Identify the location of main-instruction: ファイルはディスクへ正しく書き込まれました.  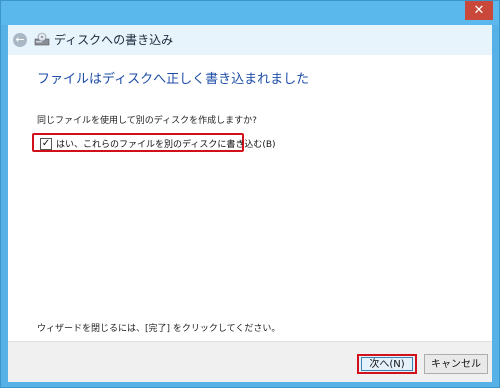
(173, 79).